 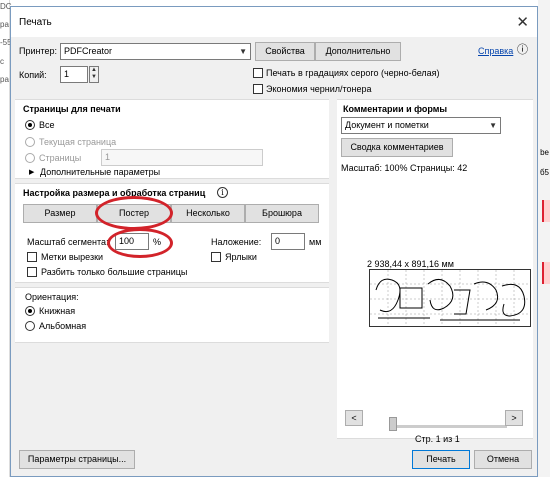 What do you see at coordinates (88, 51) in the screenshot?
I see `printer-select-value: PDFCreator` at bounding box center [88, 51].